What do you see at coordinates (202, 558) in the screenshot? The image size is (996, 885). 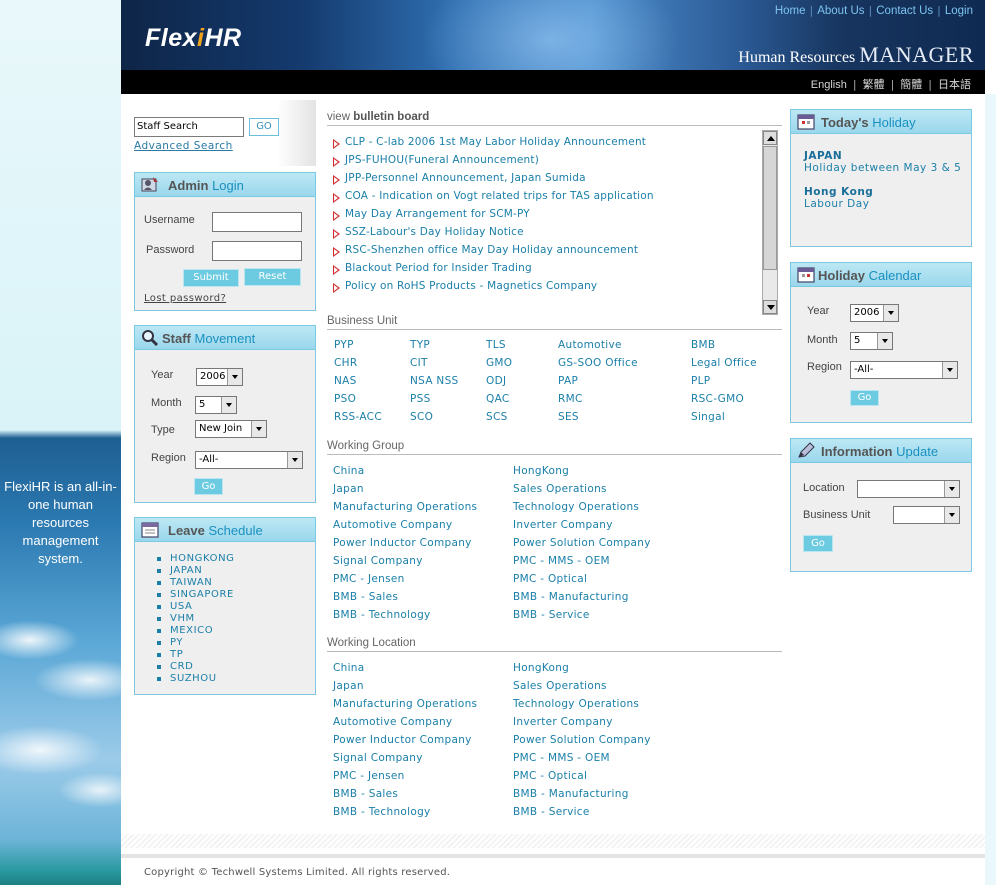 I see `leave-region-link: HONGKONG` at bounding box center [202, 558].